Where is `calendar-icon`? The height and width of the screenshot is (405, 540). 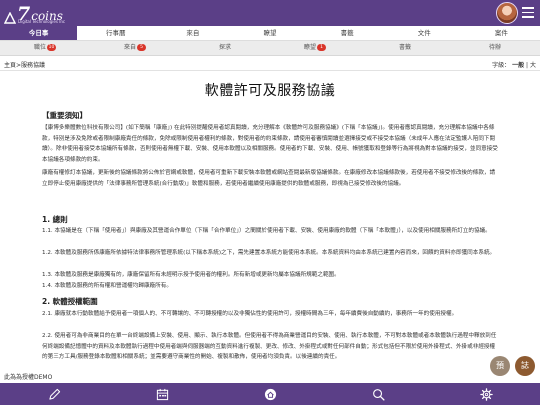 calendar-icon is located at coordinates (162, 394).